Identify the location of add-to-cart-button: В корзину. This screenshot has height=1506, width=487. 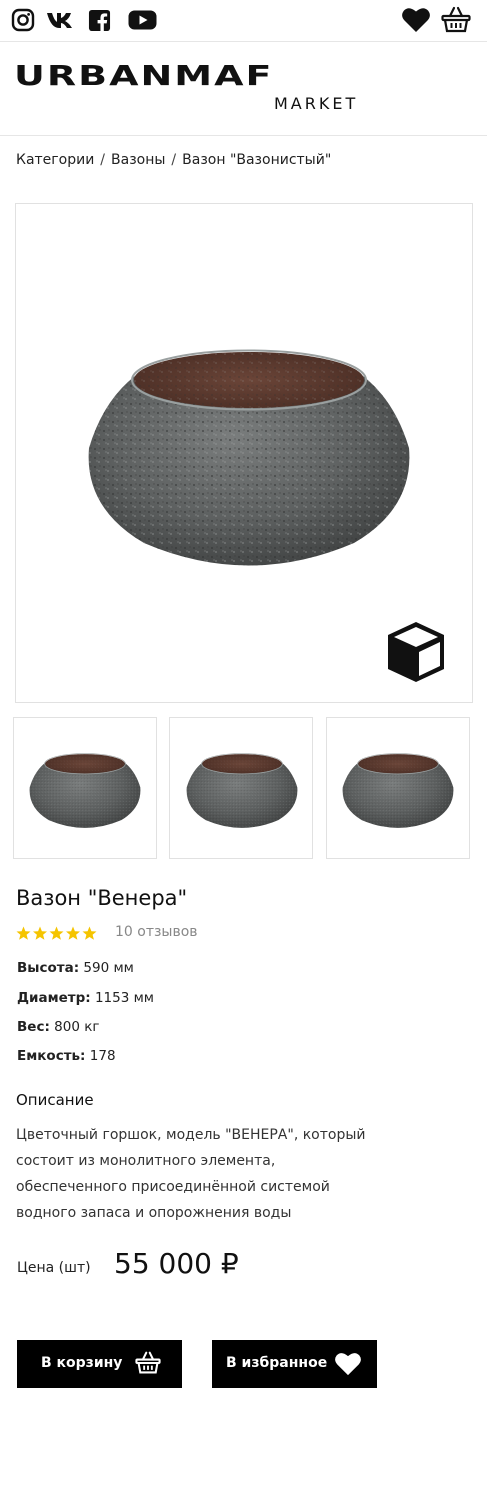
(99, 1364).